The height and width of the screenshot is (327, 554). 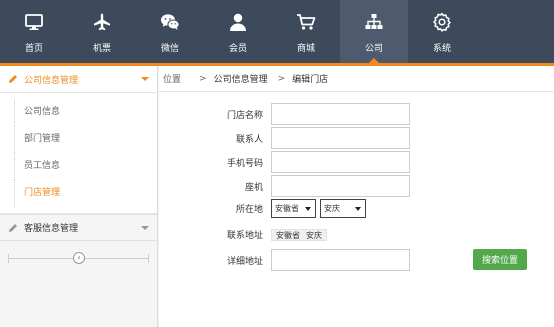 What do you see at coordinates (264, 208) in the screenshot?
I see `form-row-location: 所在地 安徽省 安庆` at bounding box center [264, 208].